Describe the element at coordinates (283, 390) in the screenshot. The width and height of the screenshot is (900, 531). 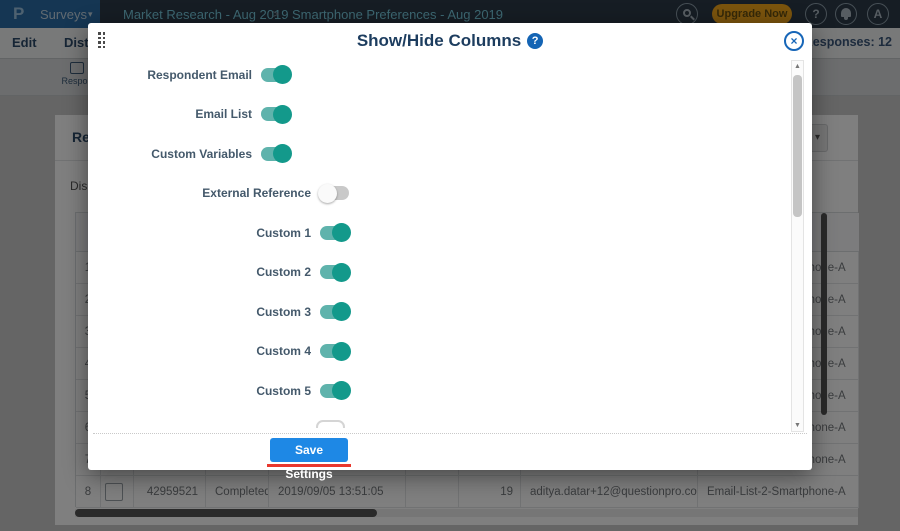
I see `toggle-label: Custom 5` at that location.